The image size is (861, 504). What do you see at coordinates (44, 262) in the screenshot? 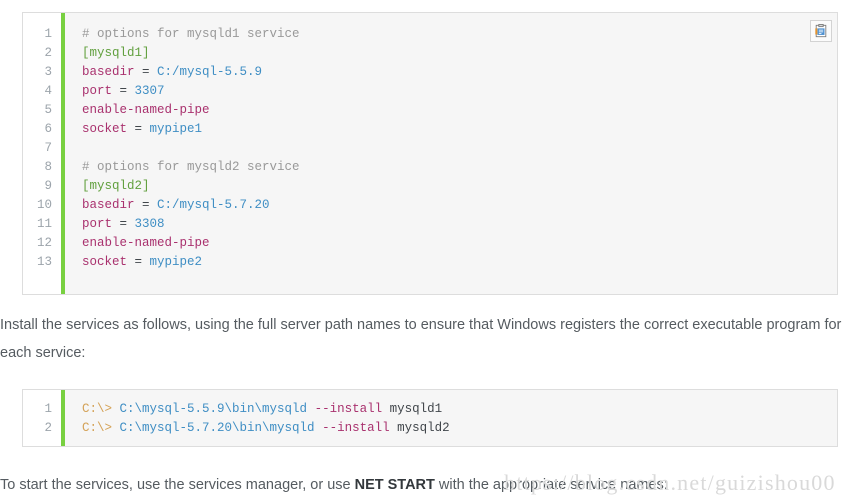
I see `line-number: 13` at bounding box center [44, 262].